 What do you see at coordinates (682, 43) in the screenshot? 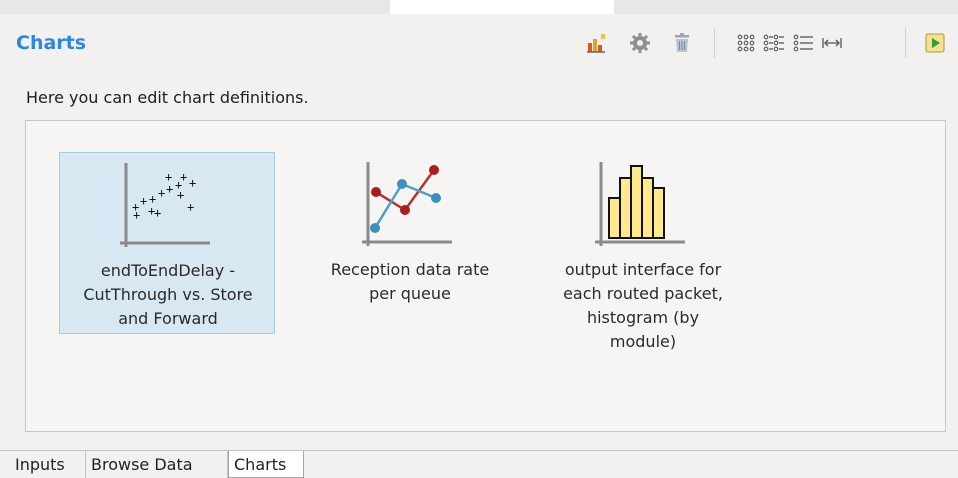
I see `delete-trash-icon` at bounding box center [682, 43].